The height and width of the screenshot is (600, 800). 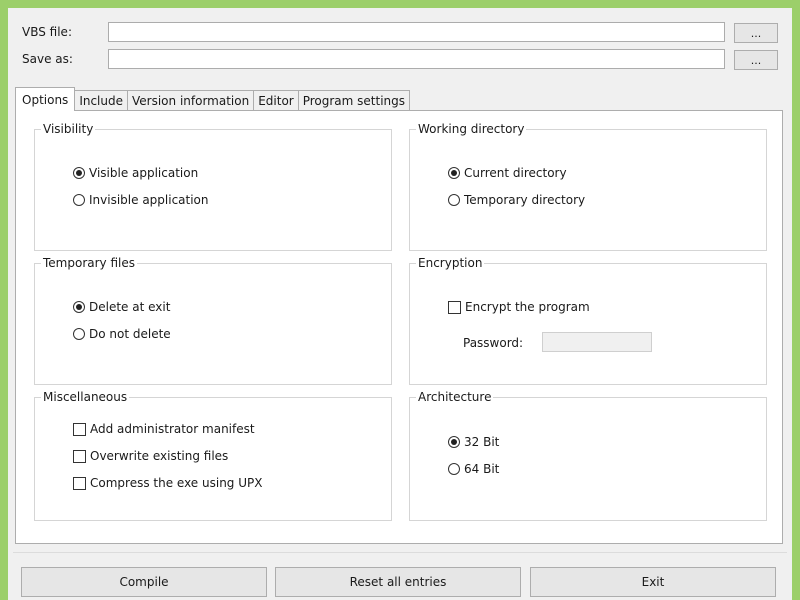 I want to click on temporary-files-title: Temporary files, so click(x=89, y=263).